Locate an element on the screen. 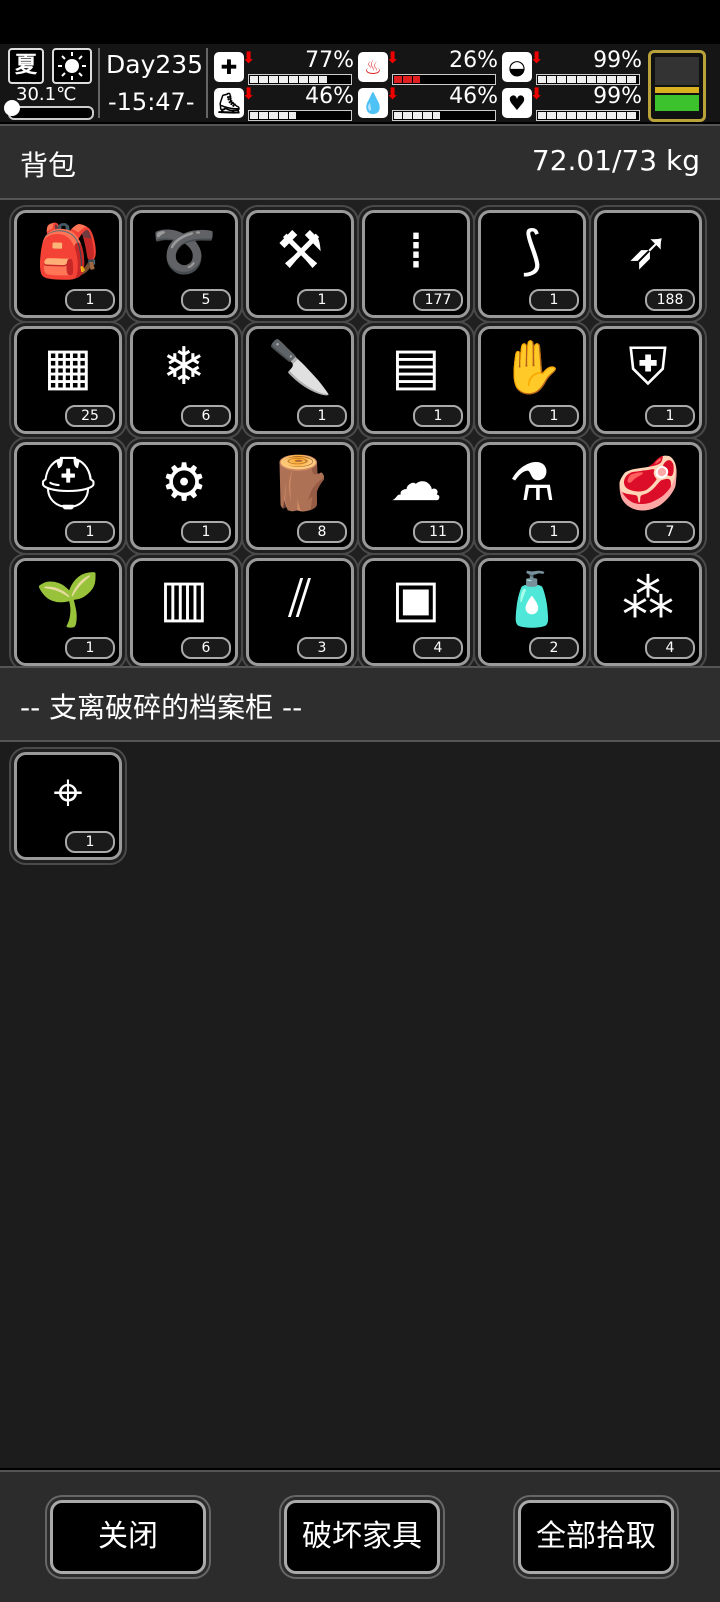 The width and height of the screenshot is (720, 1602). water-drop-icon: 💧 is located at coordinates (373, 103).